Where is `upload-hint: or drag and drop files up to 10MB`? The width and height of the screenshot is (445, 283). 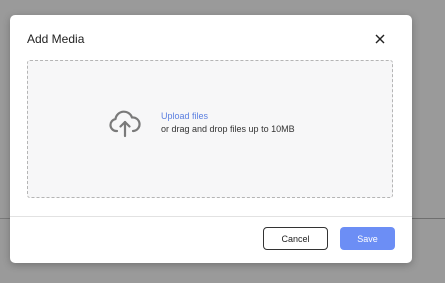 upload-hint: or drag and drop files up to 10MB is located at coordinates (228, 129).